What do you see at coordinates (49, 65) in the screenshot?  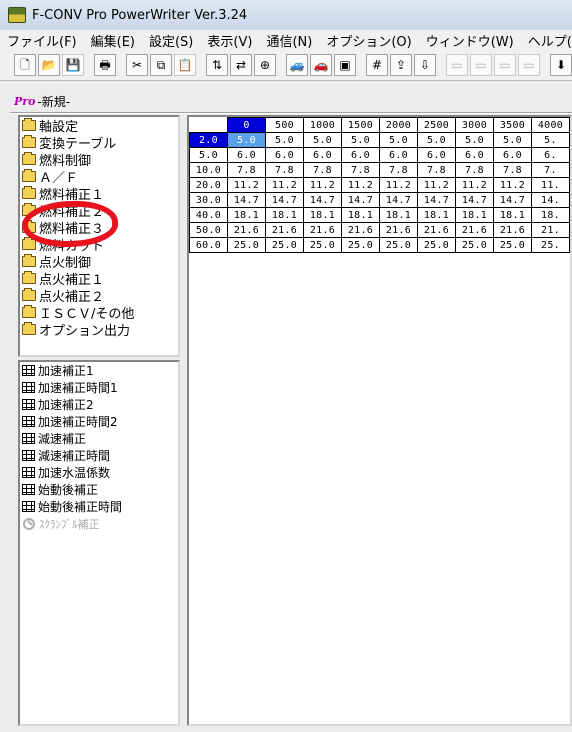 I see `open-folder-icon: 📂` at bounding box center [49, 65].